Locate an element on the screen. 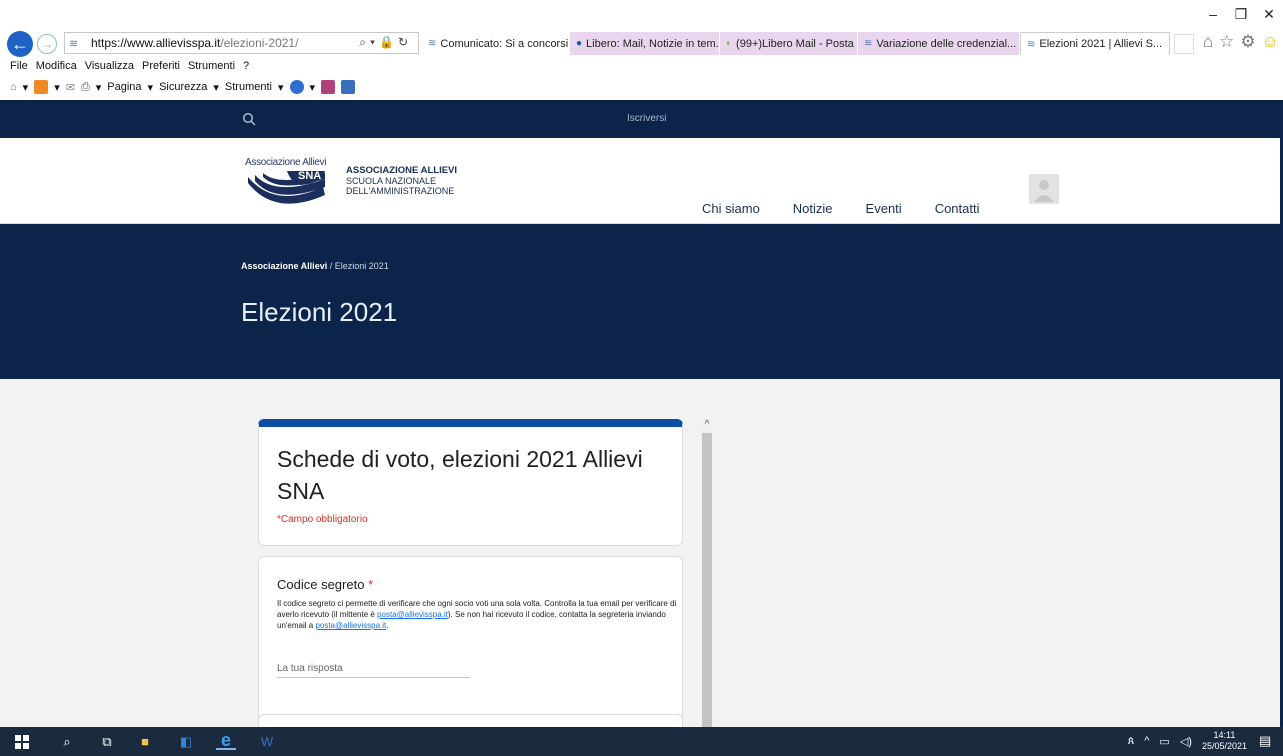 This screenshot has width=1283, height=756. libero-mail-icon: ◐ is located at coordinates (729, 43).